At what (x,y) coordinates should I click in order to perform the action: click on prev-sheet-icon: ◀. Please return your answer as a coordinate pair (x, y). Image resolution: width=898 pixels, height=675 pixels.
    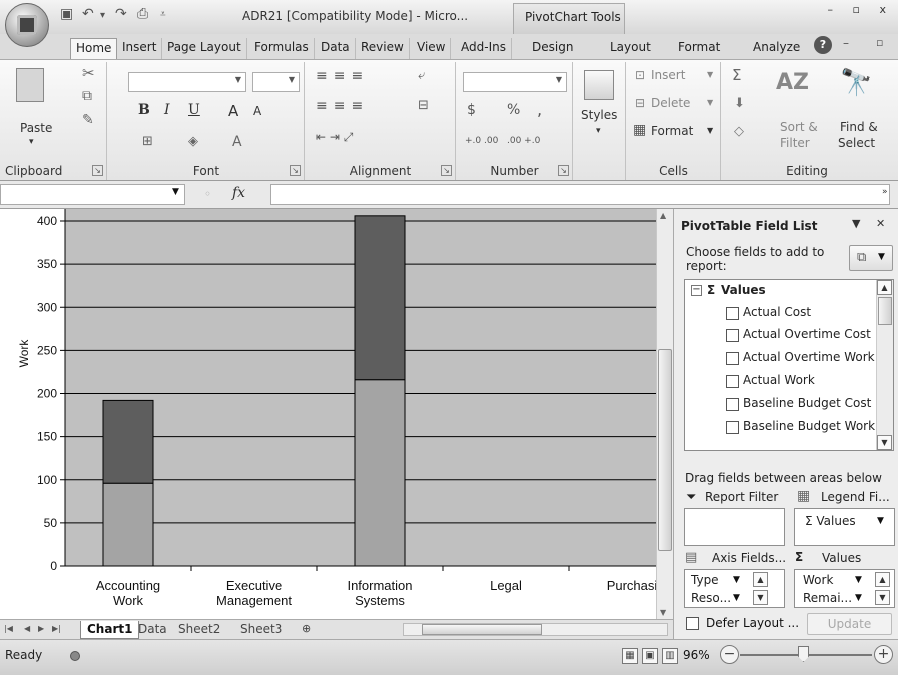
    Looking at the image, I should click on (27, 628).